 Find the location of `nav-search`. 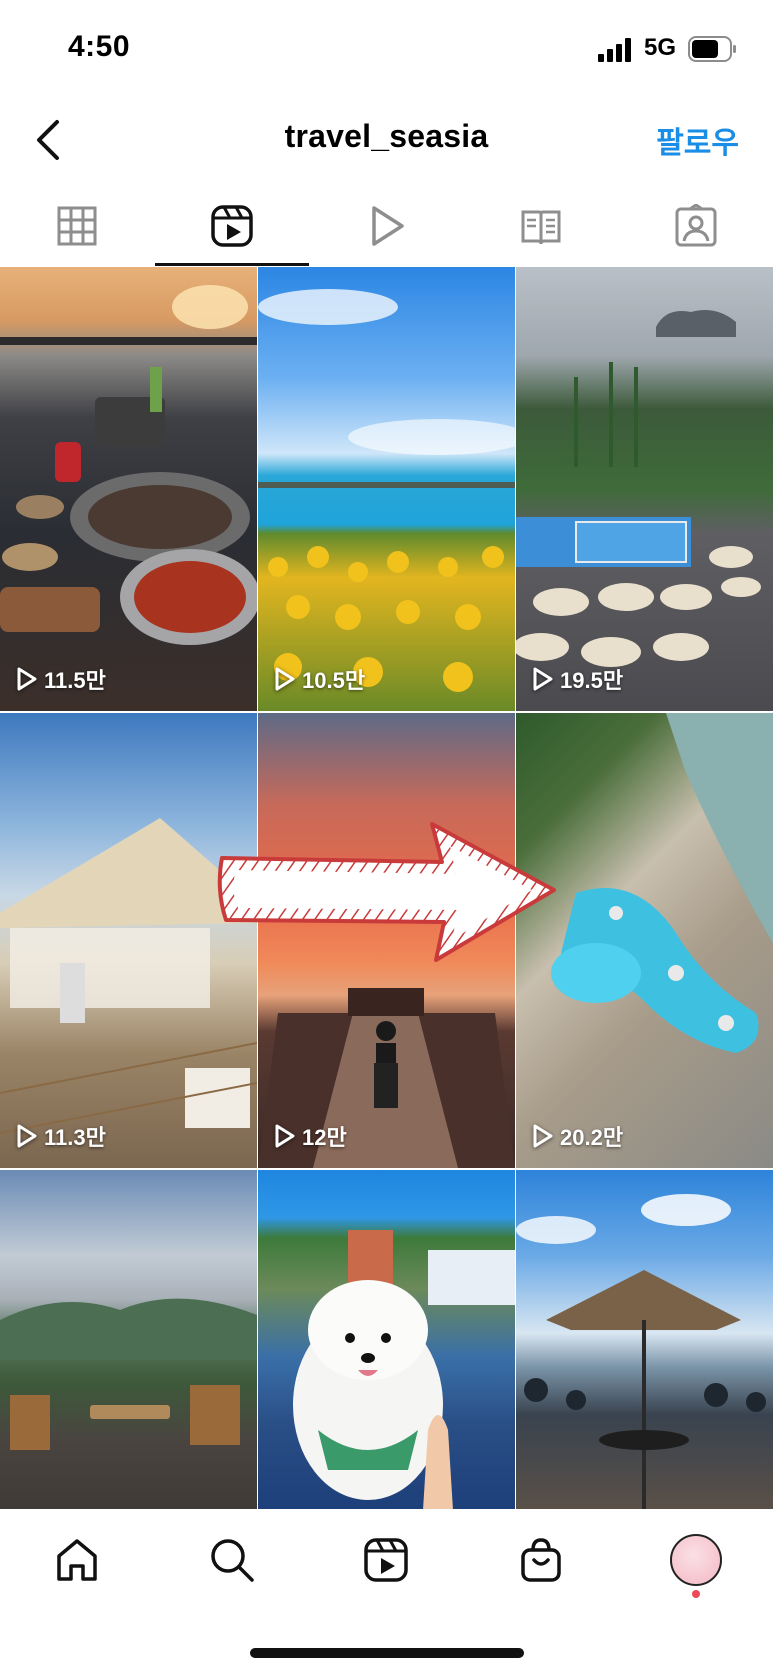

nav-search is located at coordinates (232, 1560).